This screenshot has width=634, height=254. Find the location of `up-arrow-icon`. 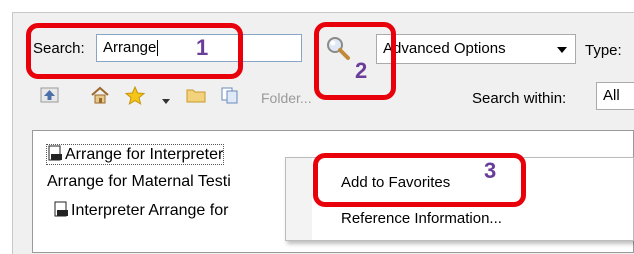

up-arrow-icon is located at coordinates (49, 95).